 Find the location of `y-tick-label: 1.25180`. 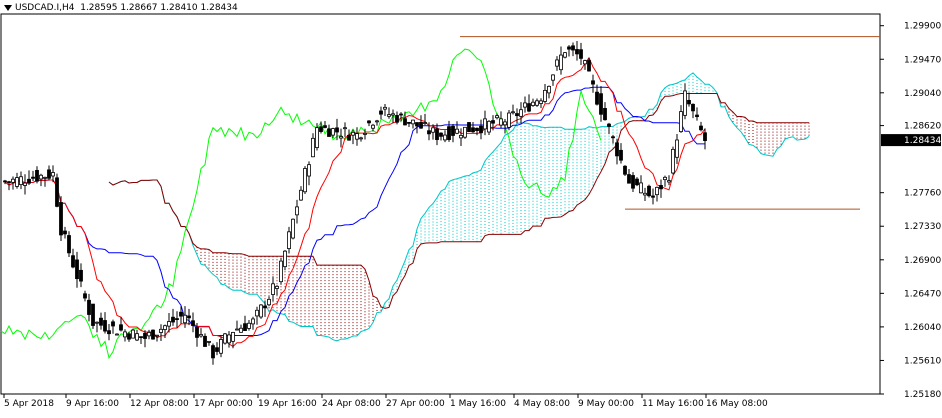

y-tick-label: 1.25180 is located at coordinates (922, 395).